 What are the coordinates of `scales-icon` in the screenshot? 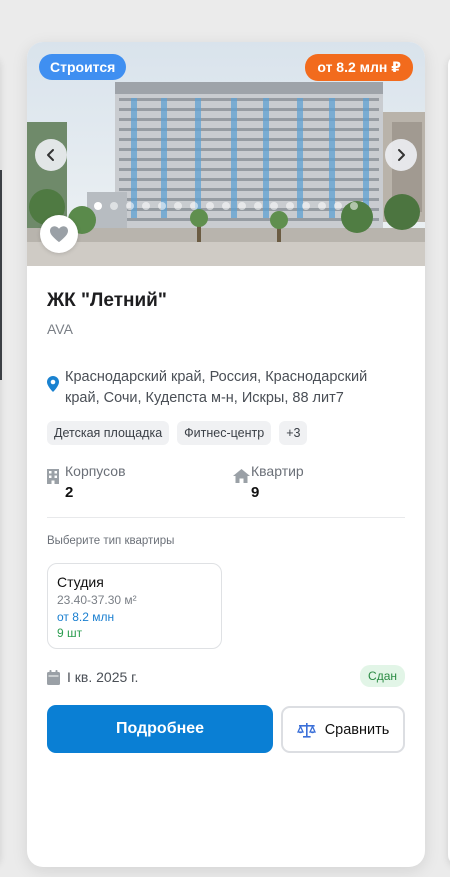 It's located at (306, 730).